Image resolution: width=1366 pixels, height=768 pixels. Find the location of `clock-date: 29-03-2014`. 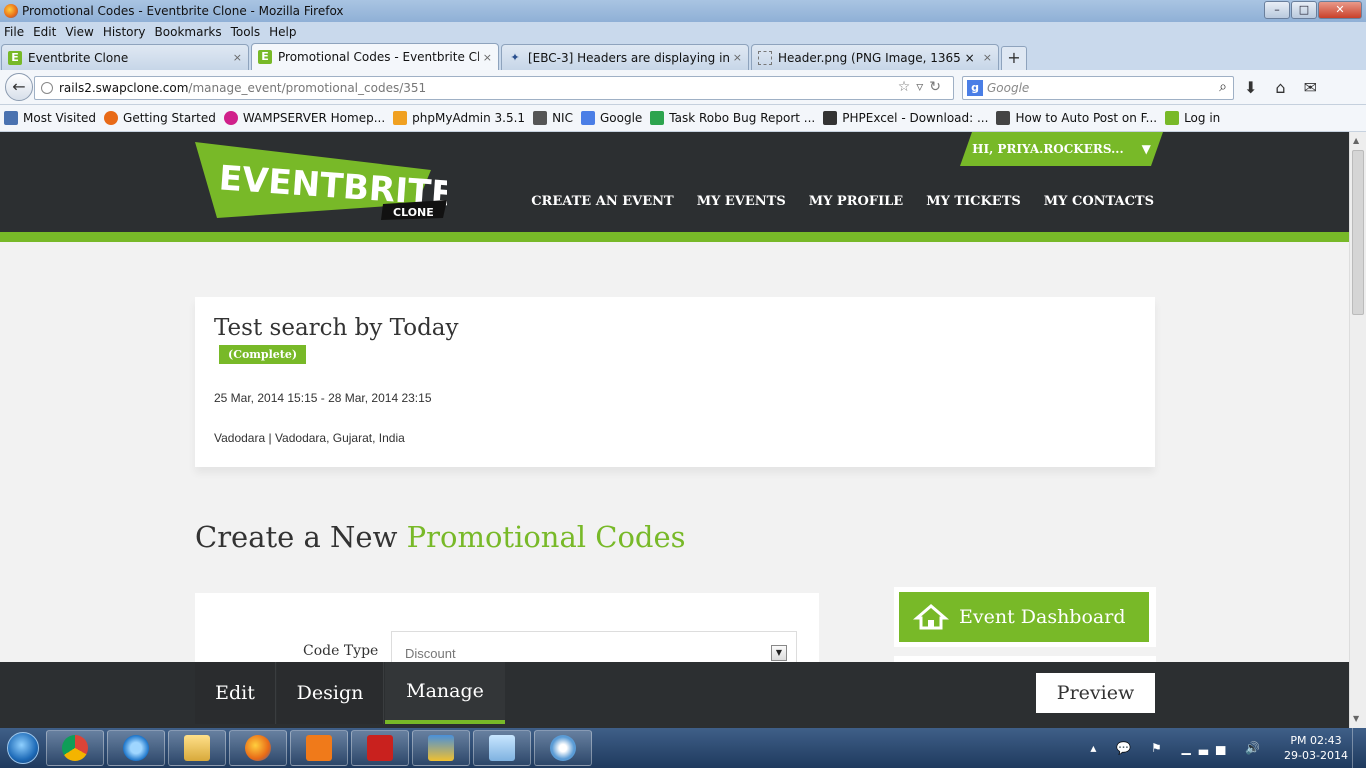

clock-date: 29-03-2014 is located at coordinates (1316, 755).